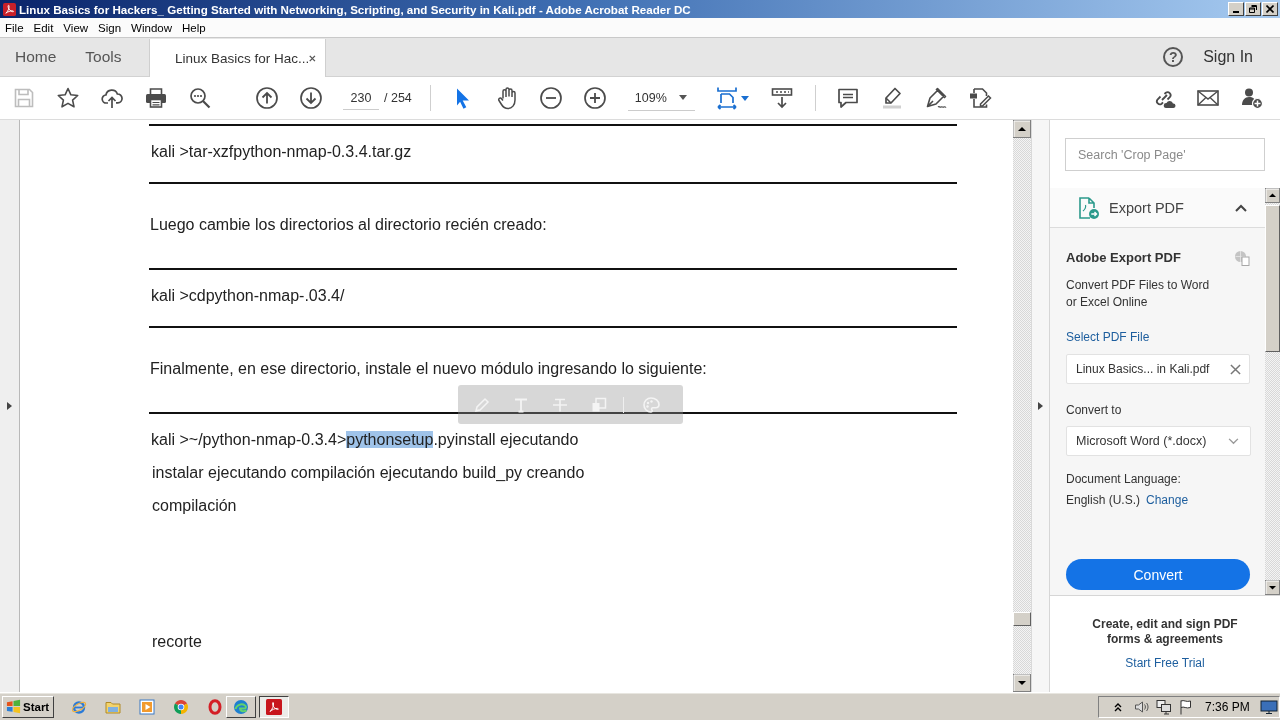 The image size is (1280, 720). Describe the element at coordinates (281, 152) in the screenshot. I see `command-text: kali >tar-xzfpython-nmap-0.3.4.tar.gz` at that location.